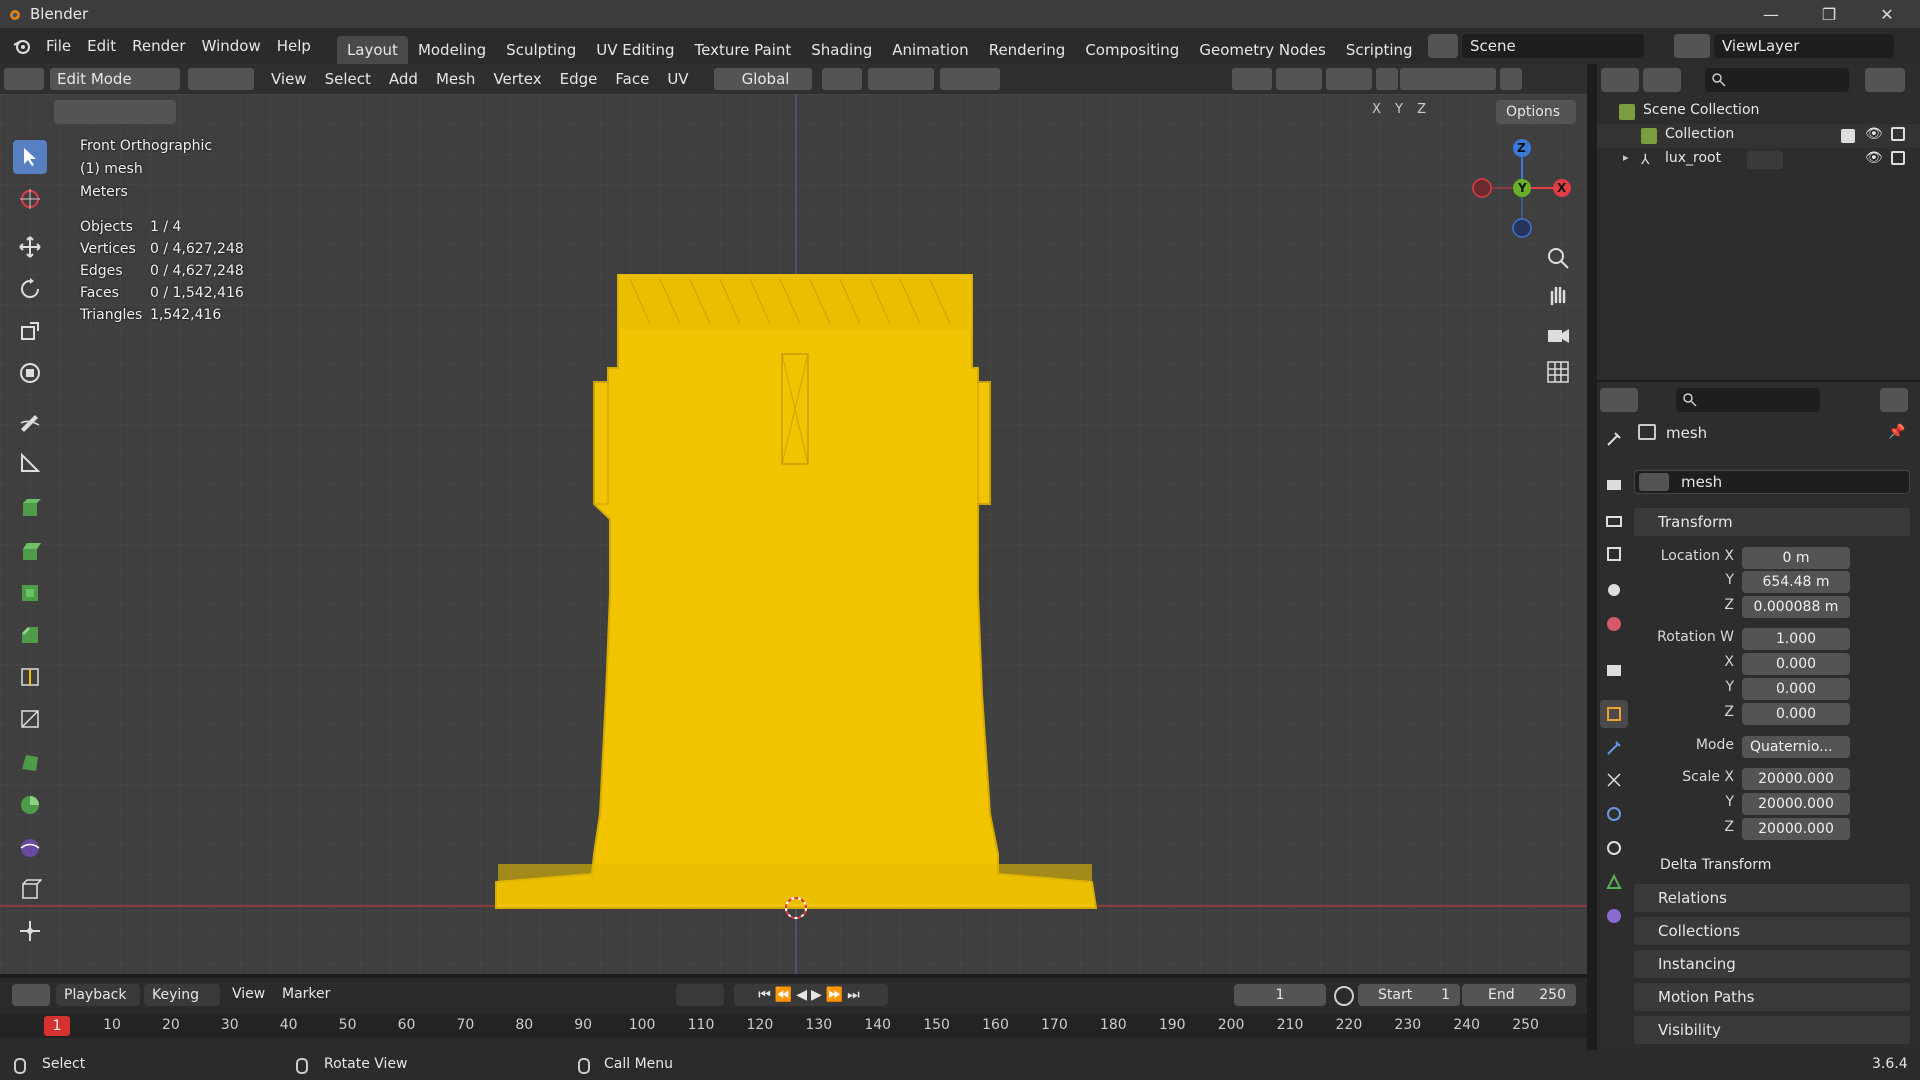 This screenshot has height=1080, width=1920. Describe the element at coordinates (841, 79) in the screenshot. I see `pivot-point-icon` at that location.